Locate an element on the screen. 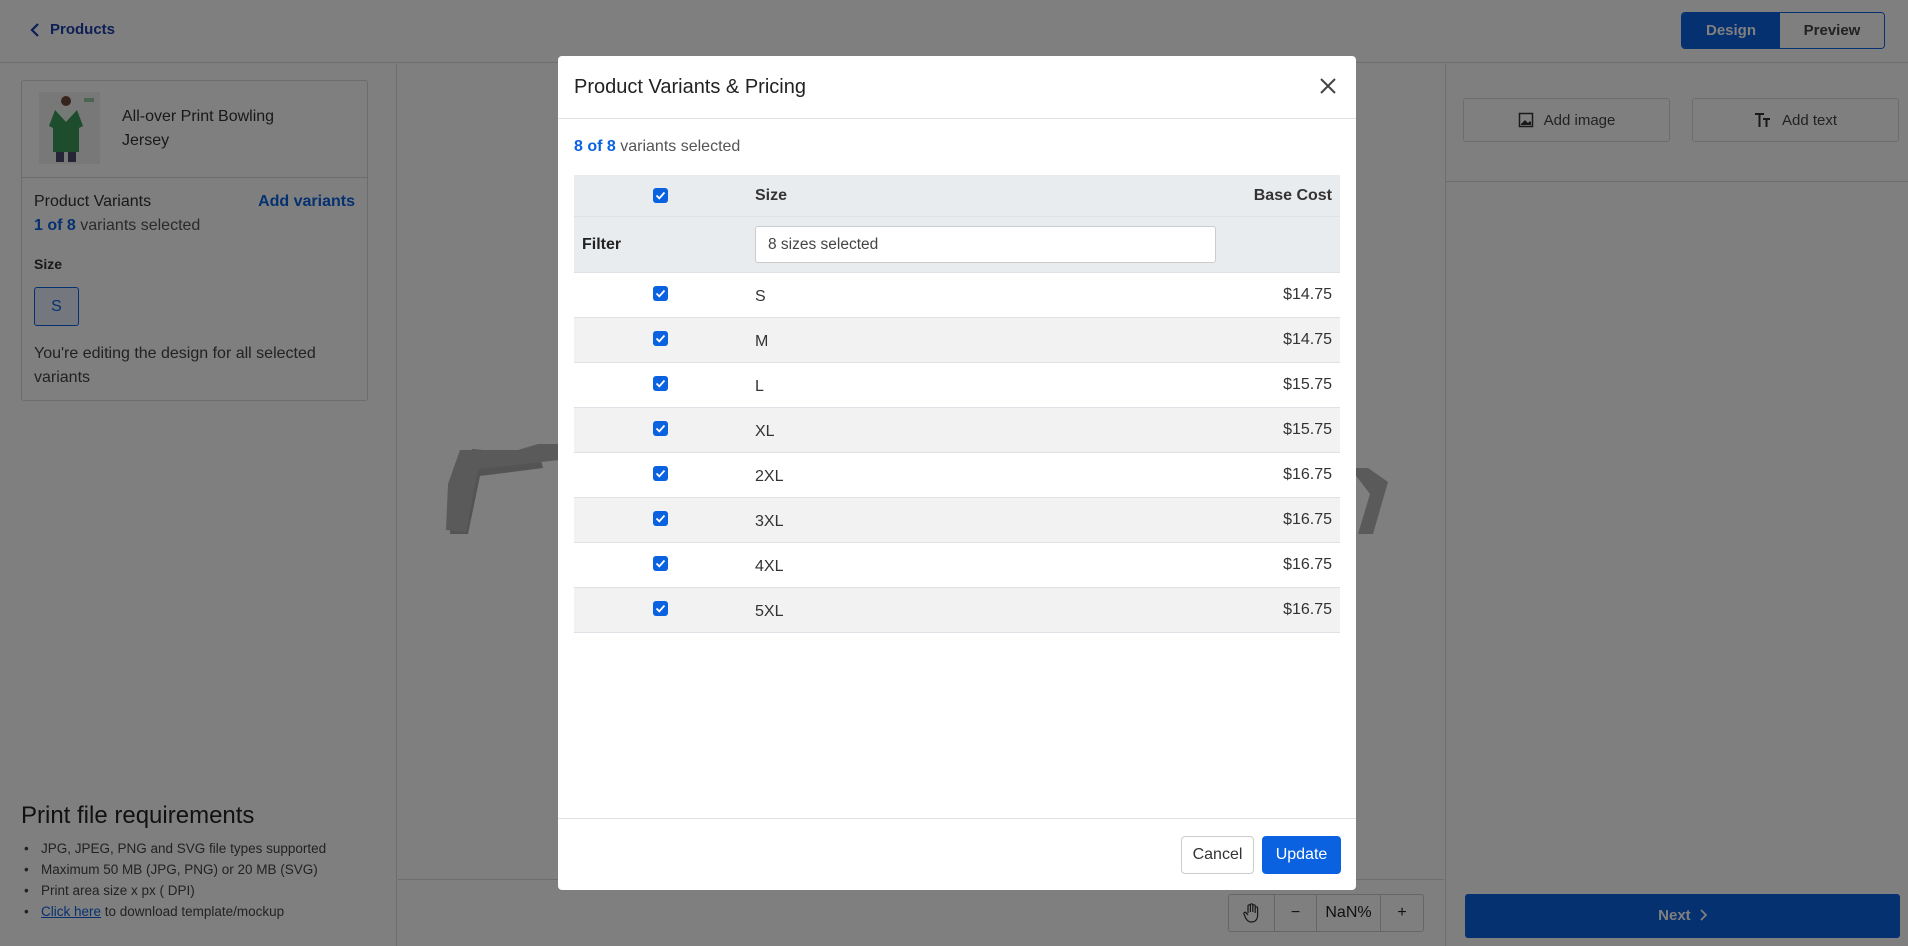 The height and width of the screenshot is (946, 1908). select-all-checkbox is located at coordinates (660, 195).